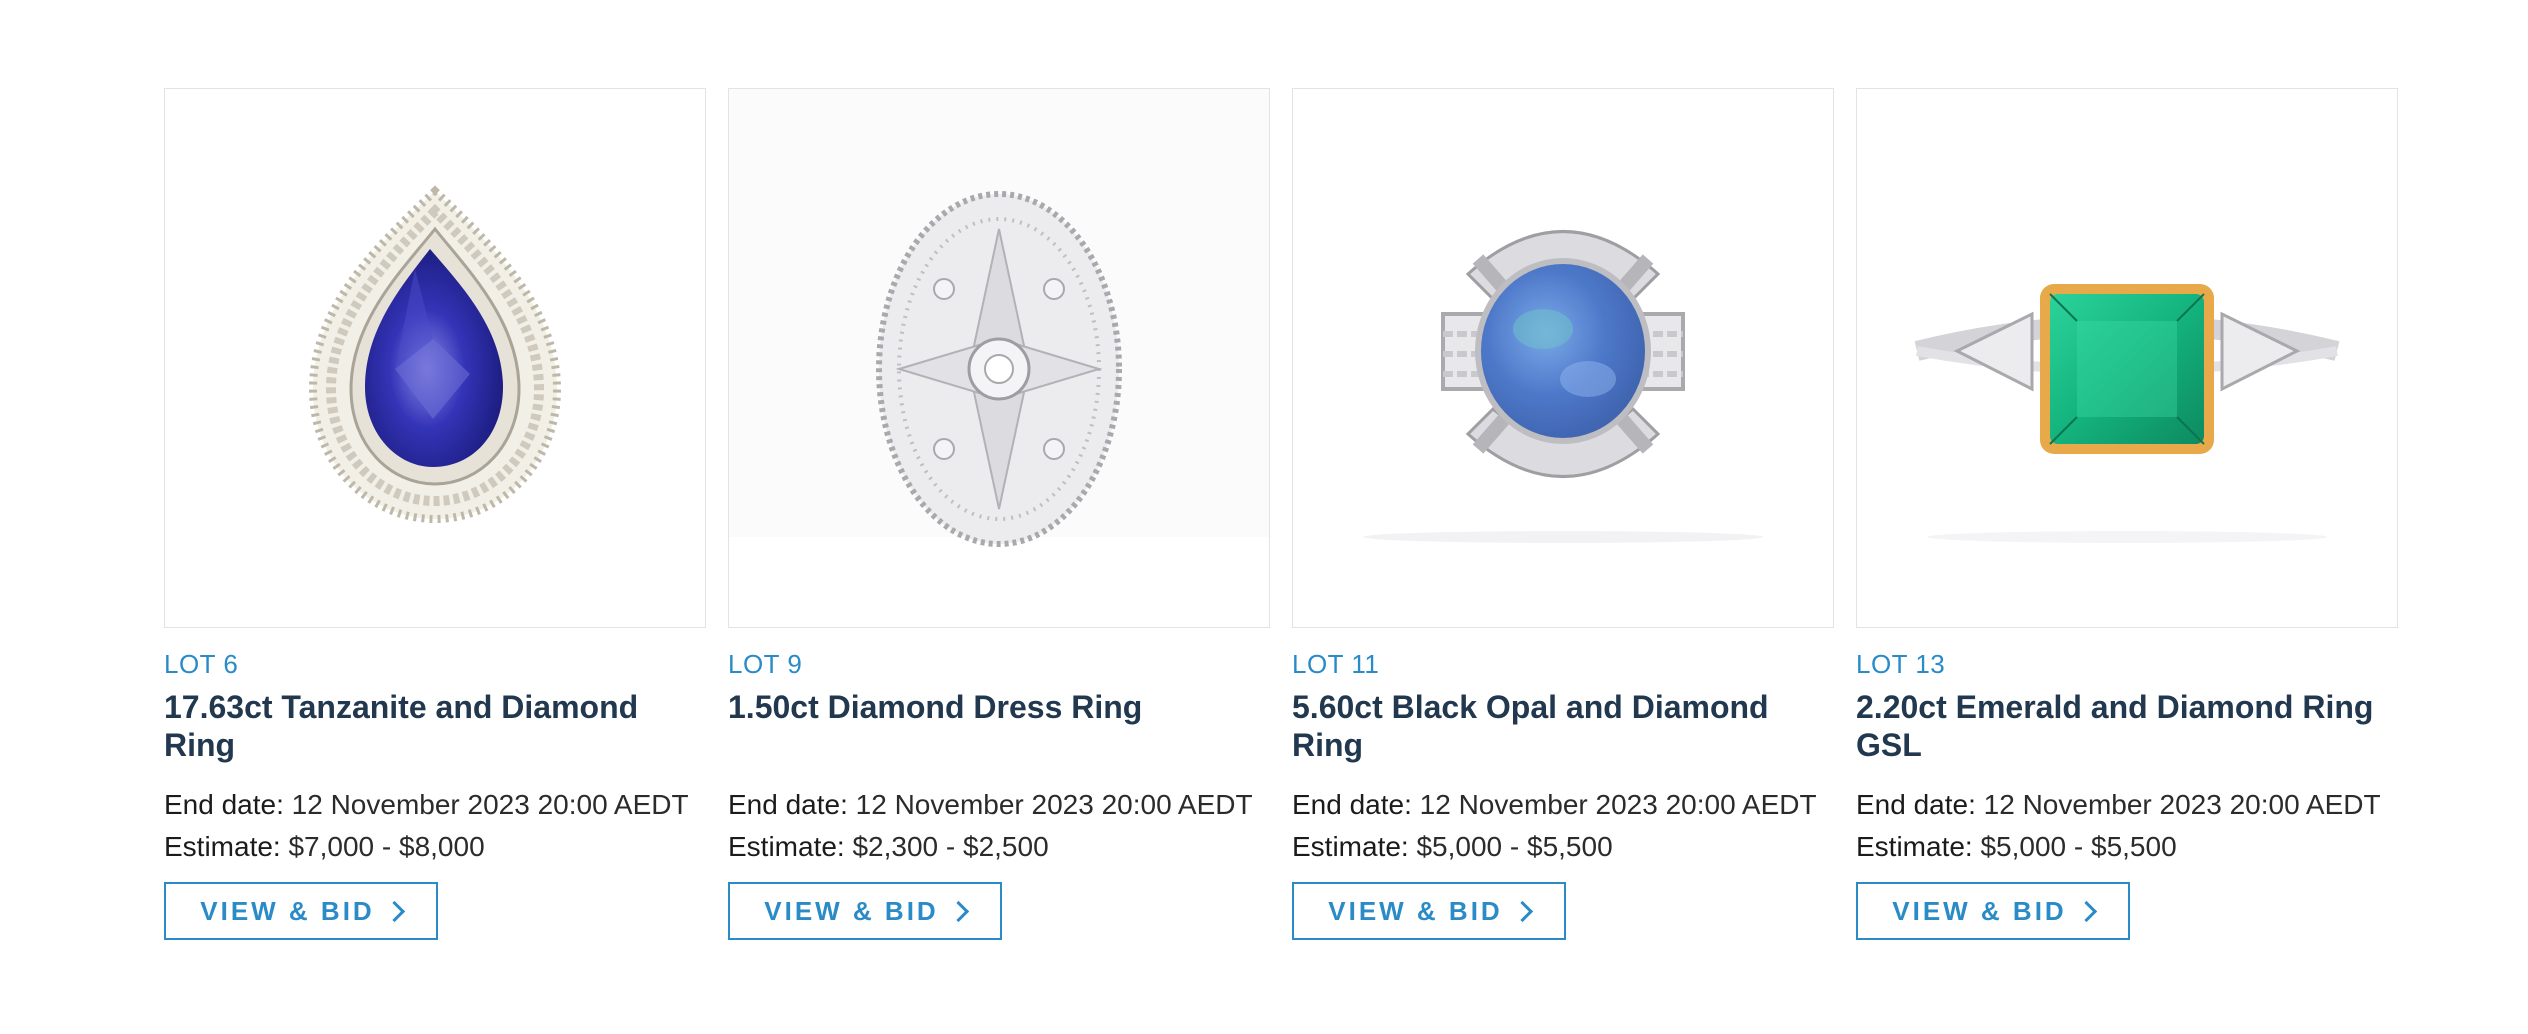 This screenshot has width=2528, height=1034. Describe the element at coordinates (2127, 413) in the screenshot. I see `emerald-ring-image` at that location.